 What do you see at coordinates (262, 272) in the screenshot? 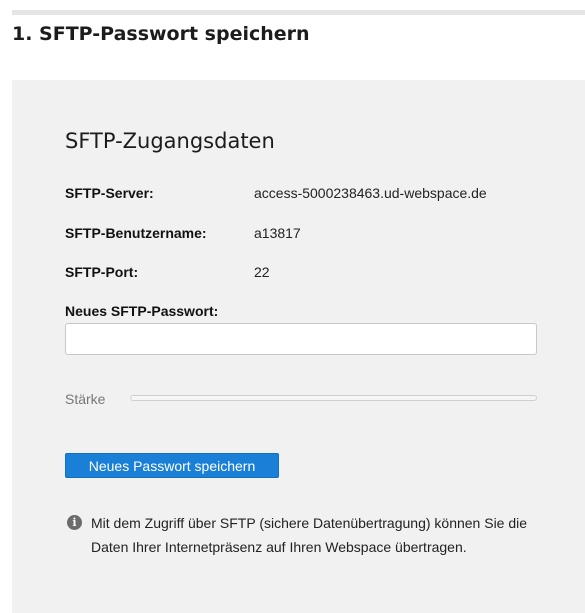
I see `port-value: 22` at bounding box center [262, 272].